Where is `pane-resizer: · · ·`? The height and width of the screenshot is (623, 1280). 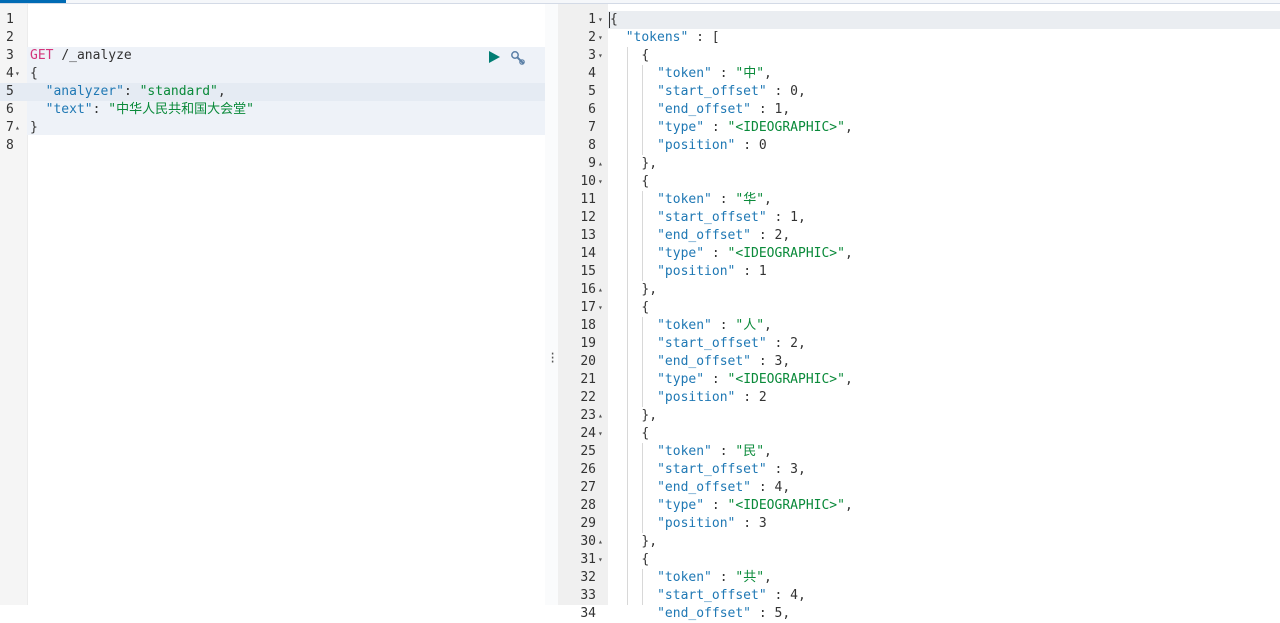 pane-resizer: · · · is located at coordinates (551, 304).